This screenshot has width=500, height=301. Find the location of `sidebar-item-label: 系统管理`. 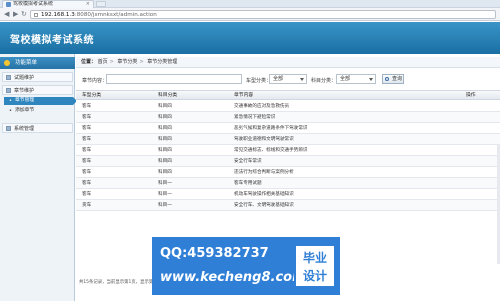

sidebar-item-label: 系统管理 is located at coordinates (24, 129).